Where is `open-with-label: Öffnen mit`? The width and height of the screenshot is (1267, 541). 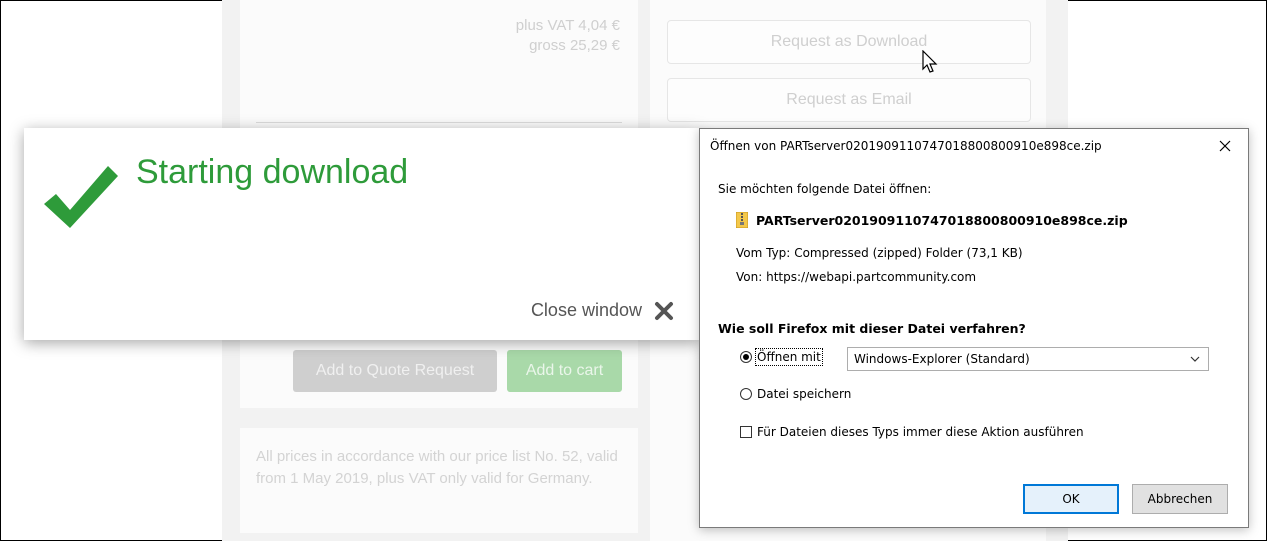 open-with-label: Öffnen mit is located at coordinates (789, 357).